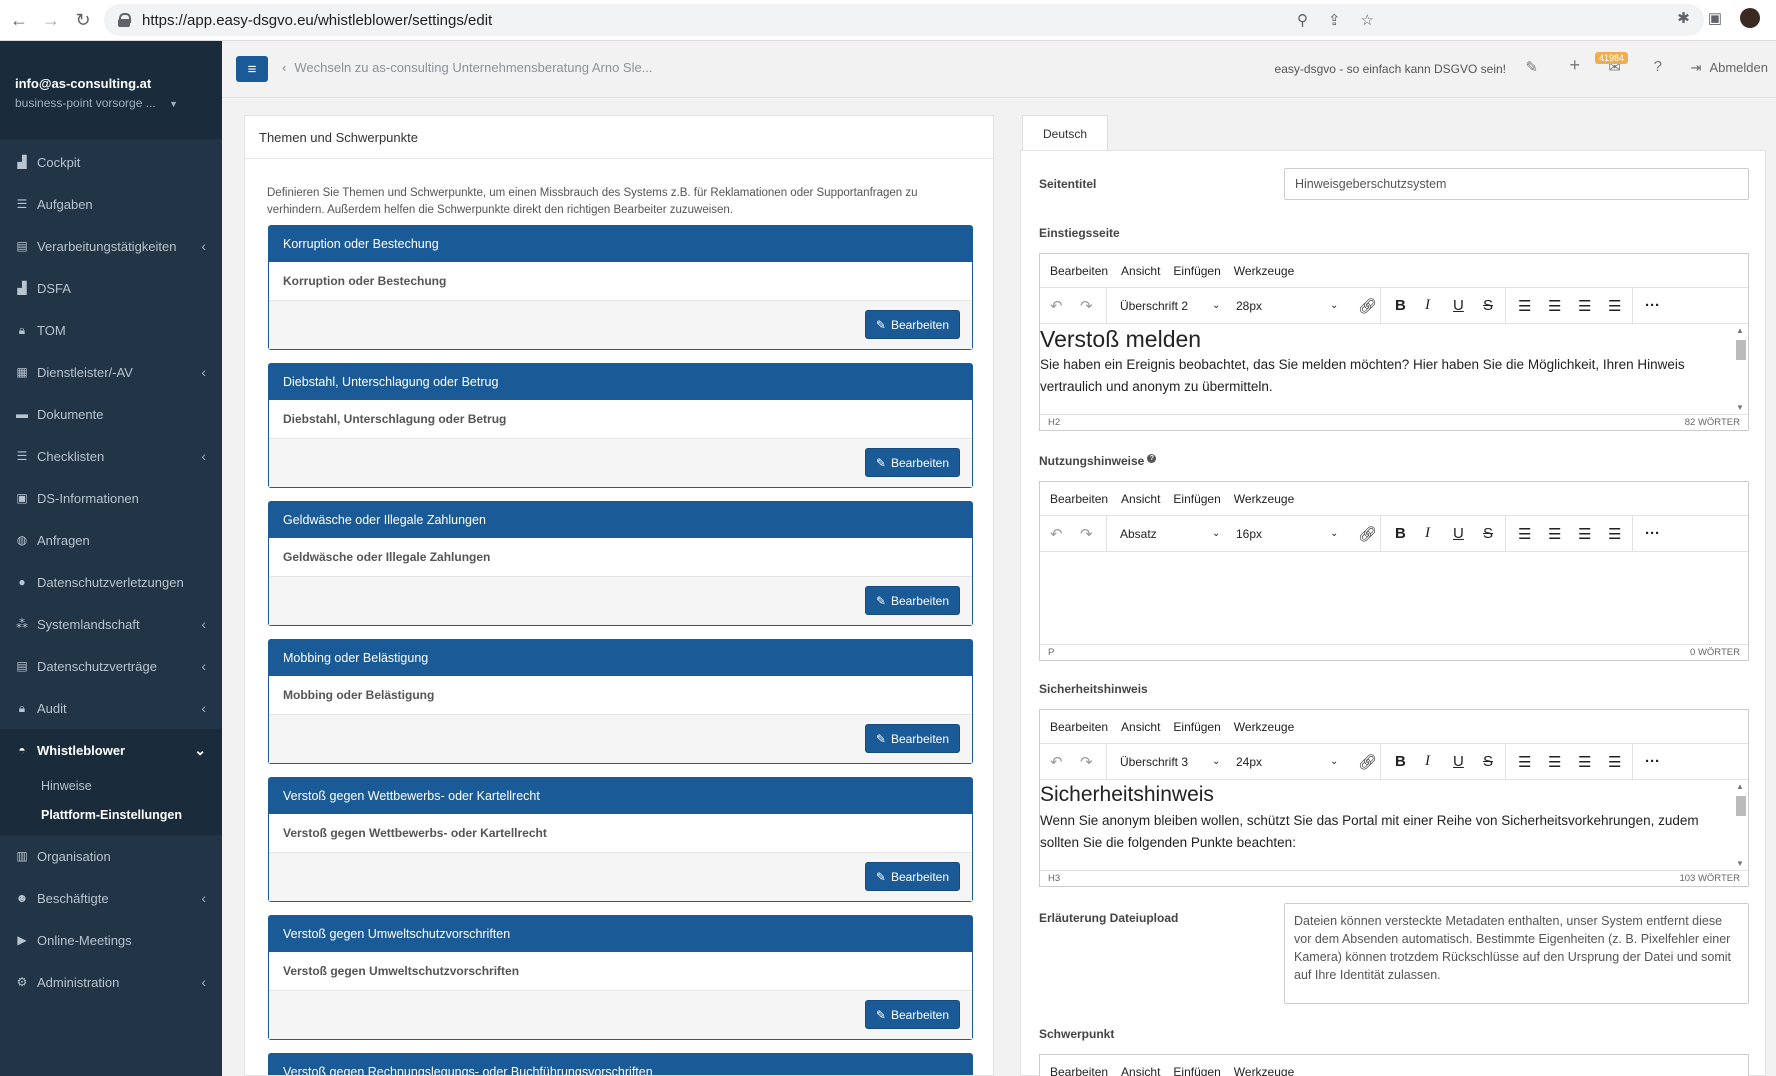 Image resolution: width=1776 pixels, height=1076 pixels. I want to click on share-icon: ⇪, so click(1334, 20).